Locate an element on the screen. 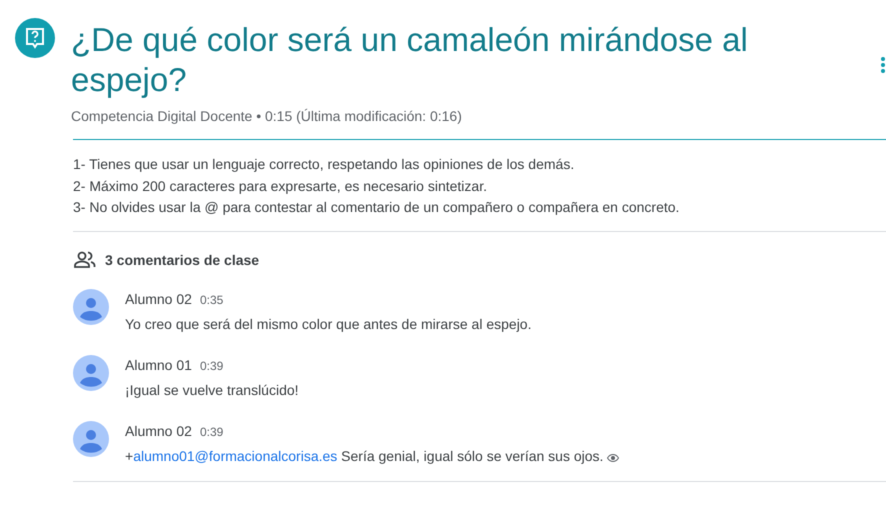  instruction-line: 3- No olvides usar la @ para contestar al comentario de un compañero o compañera en concreto. is located at coordinates (376, 207).